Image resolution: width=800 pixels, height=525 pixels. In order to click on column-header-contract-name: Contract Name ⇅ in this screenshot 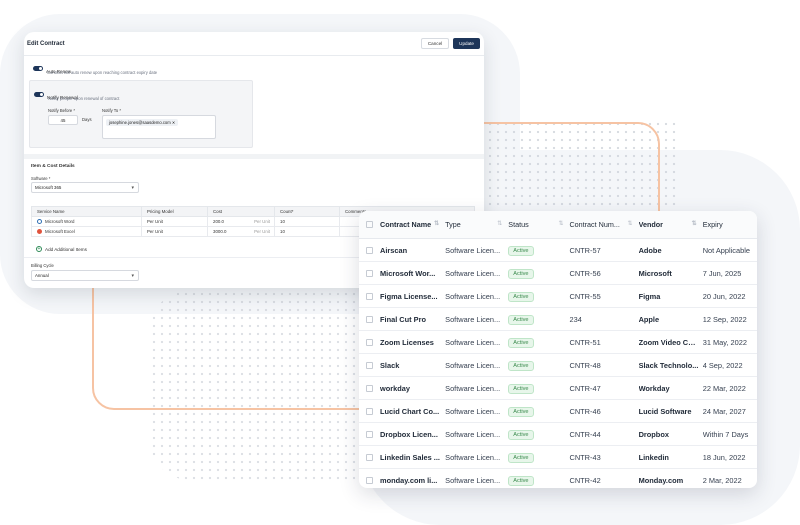, I will do `click(412, 224)`.